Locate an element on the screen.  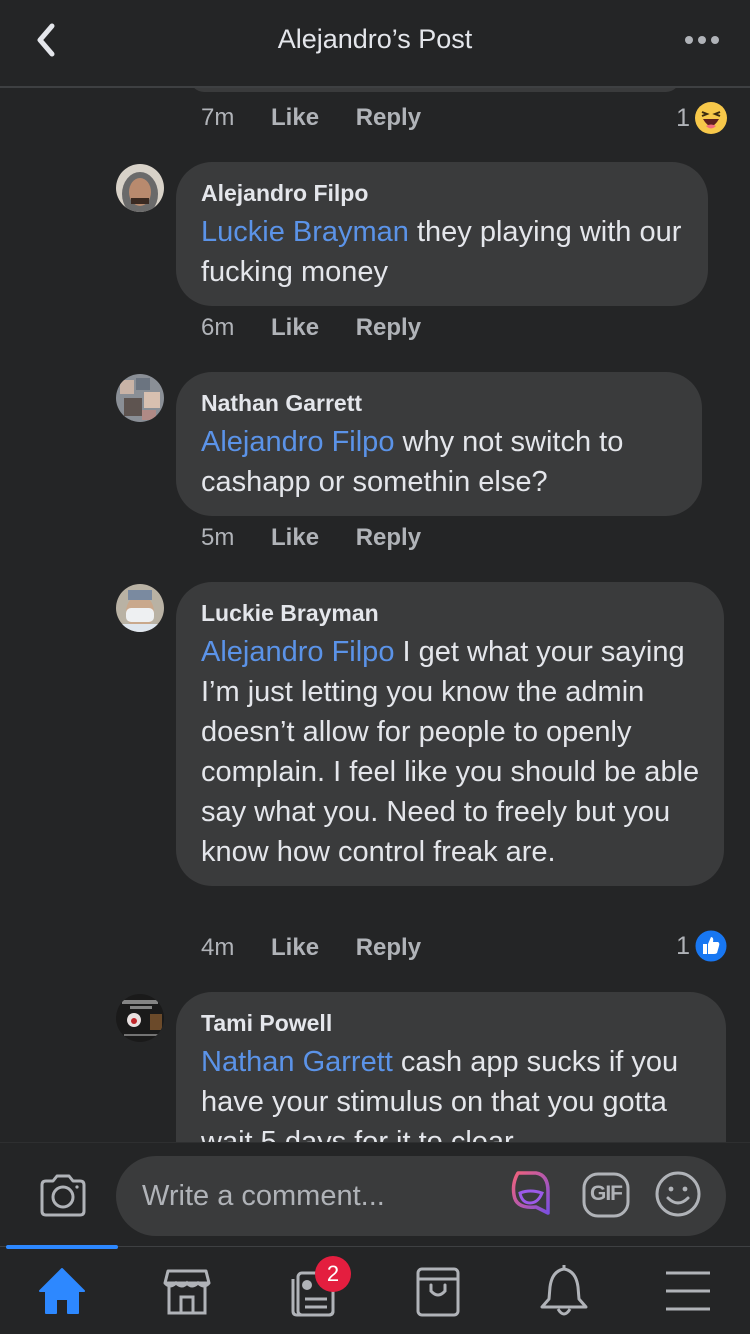
previous-comment-meta: 7m Like Reply is located at coordinates (326, 118).